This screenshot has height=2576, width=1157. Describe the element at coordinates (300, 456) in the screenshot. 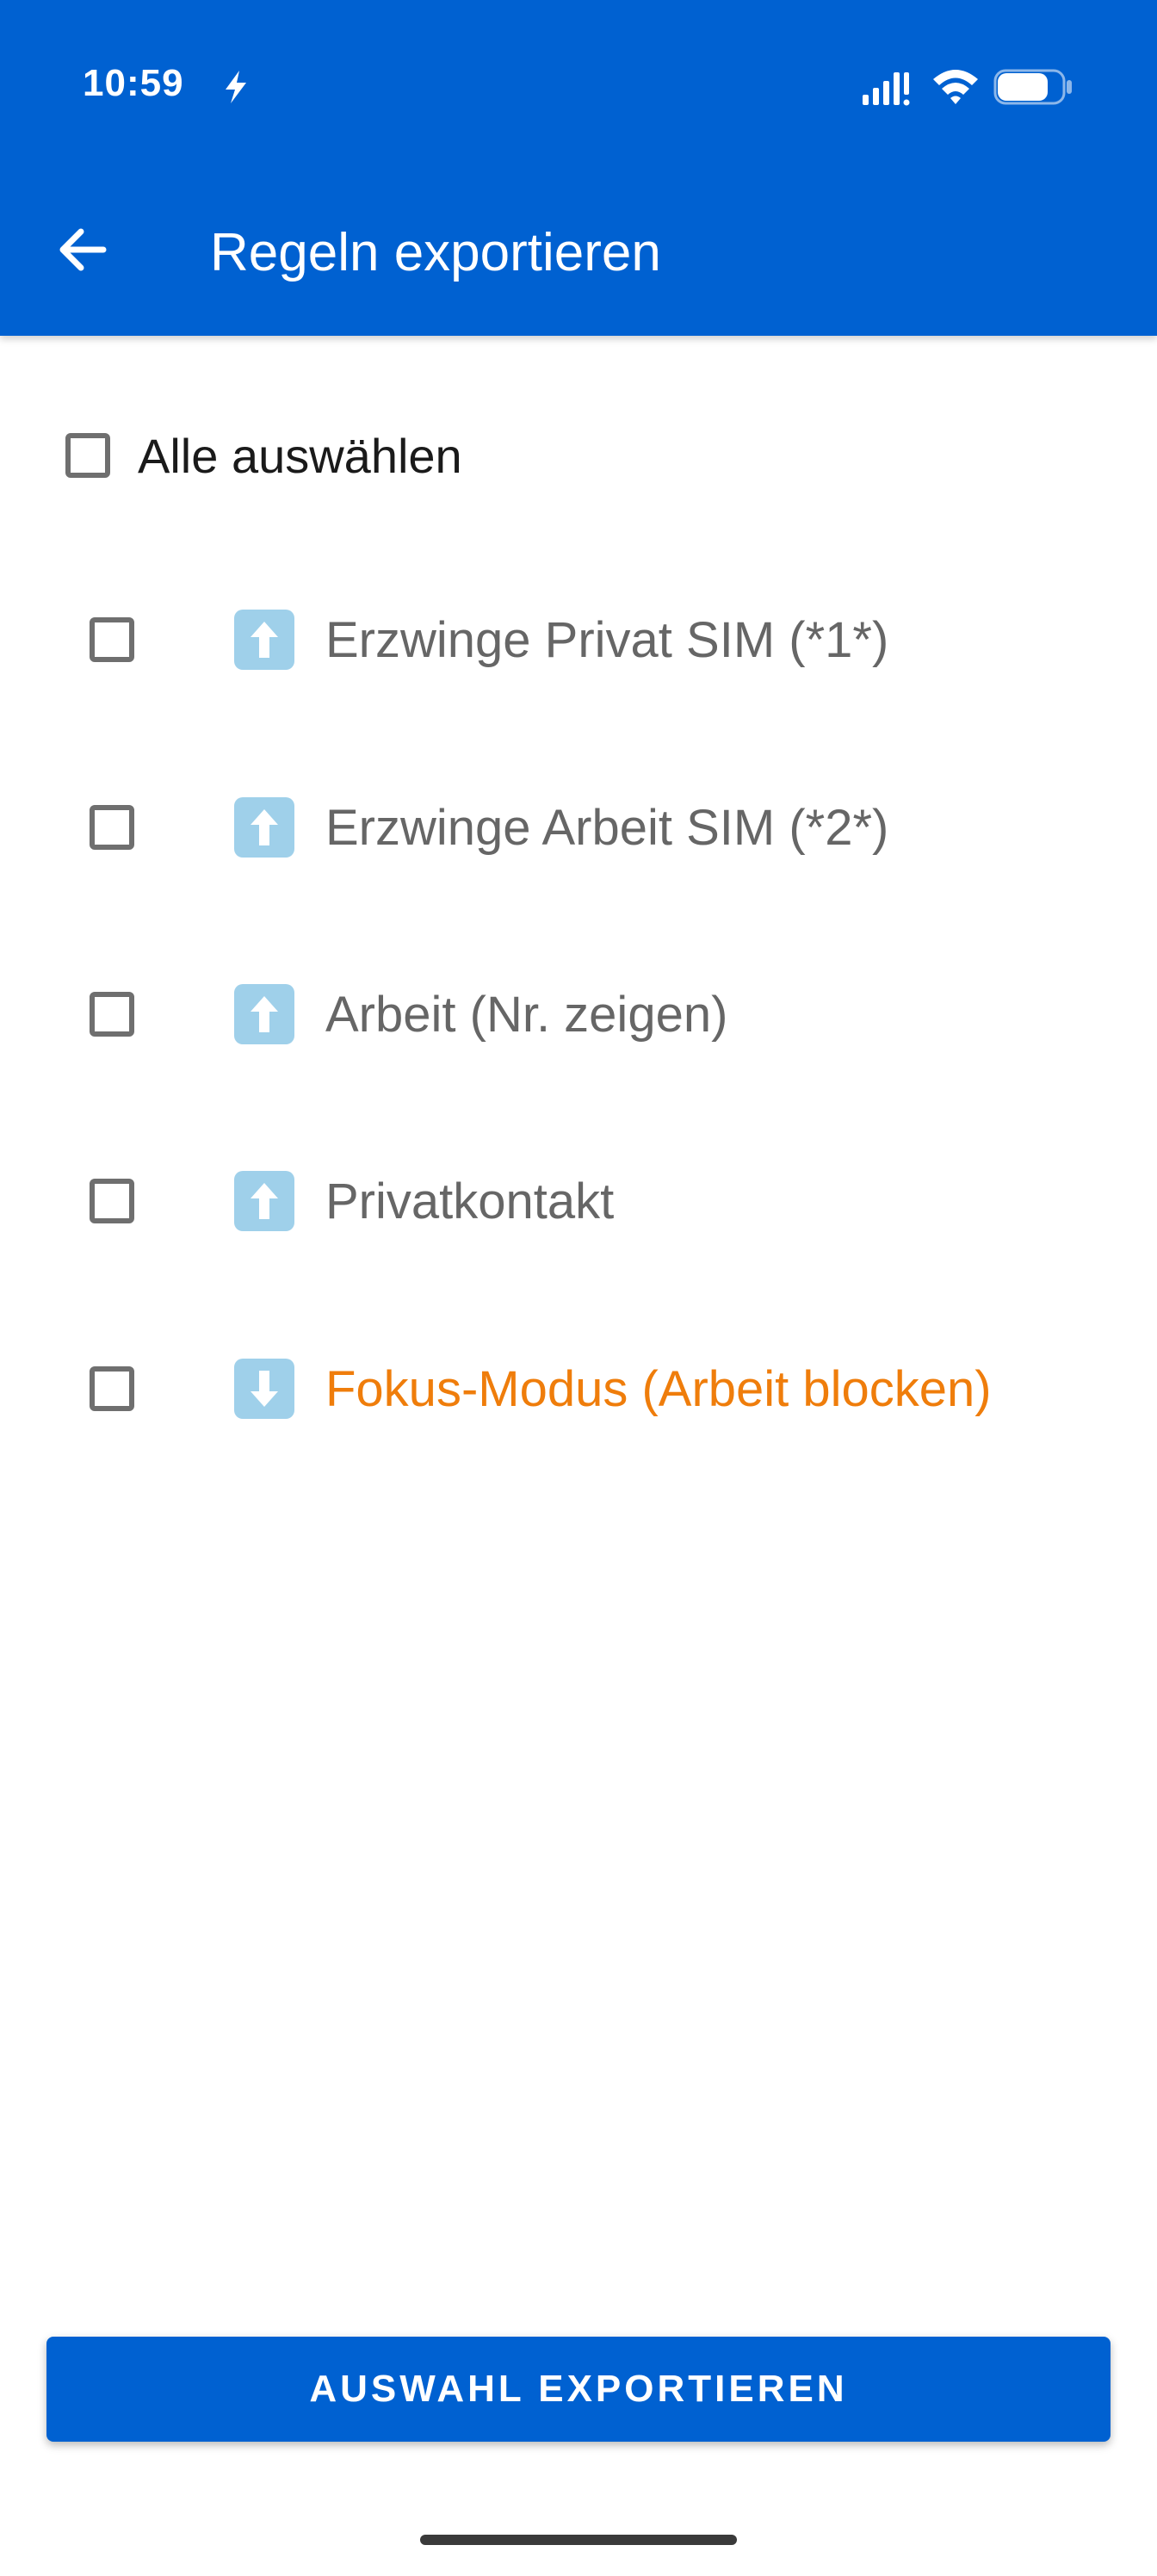

I see `select-all-label: Alle auswählen` at that location.